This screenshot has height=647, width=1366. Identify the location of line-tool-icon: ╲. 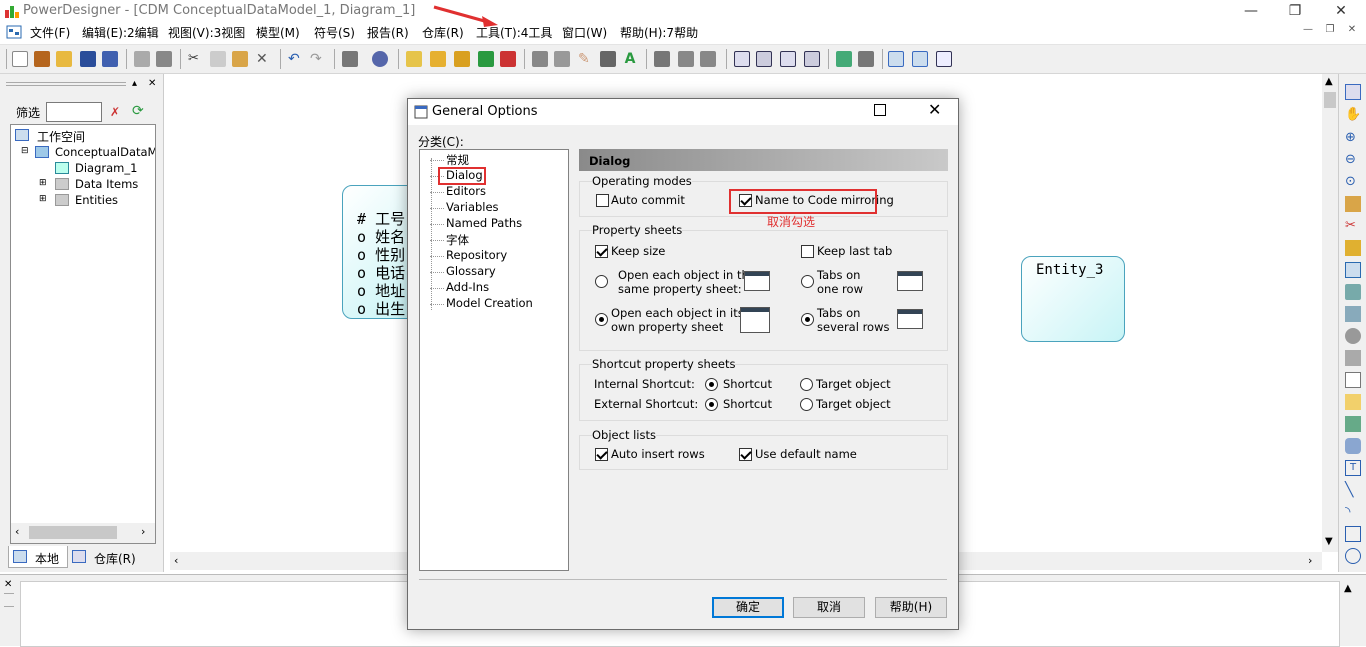
(1353, 490).